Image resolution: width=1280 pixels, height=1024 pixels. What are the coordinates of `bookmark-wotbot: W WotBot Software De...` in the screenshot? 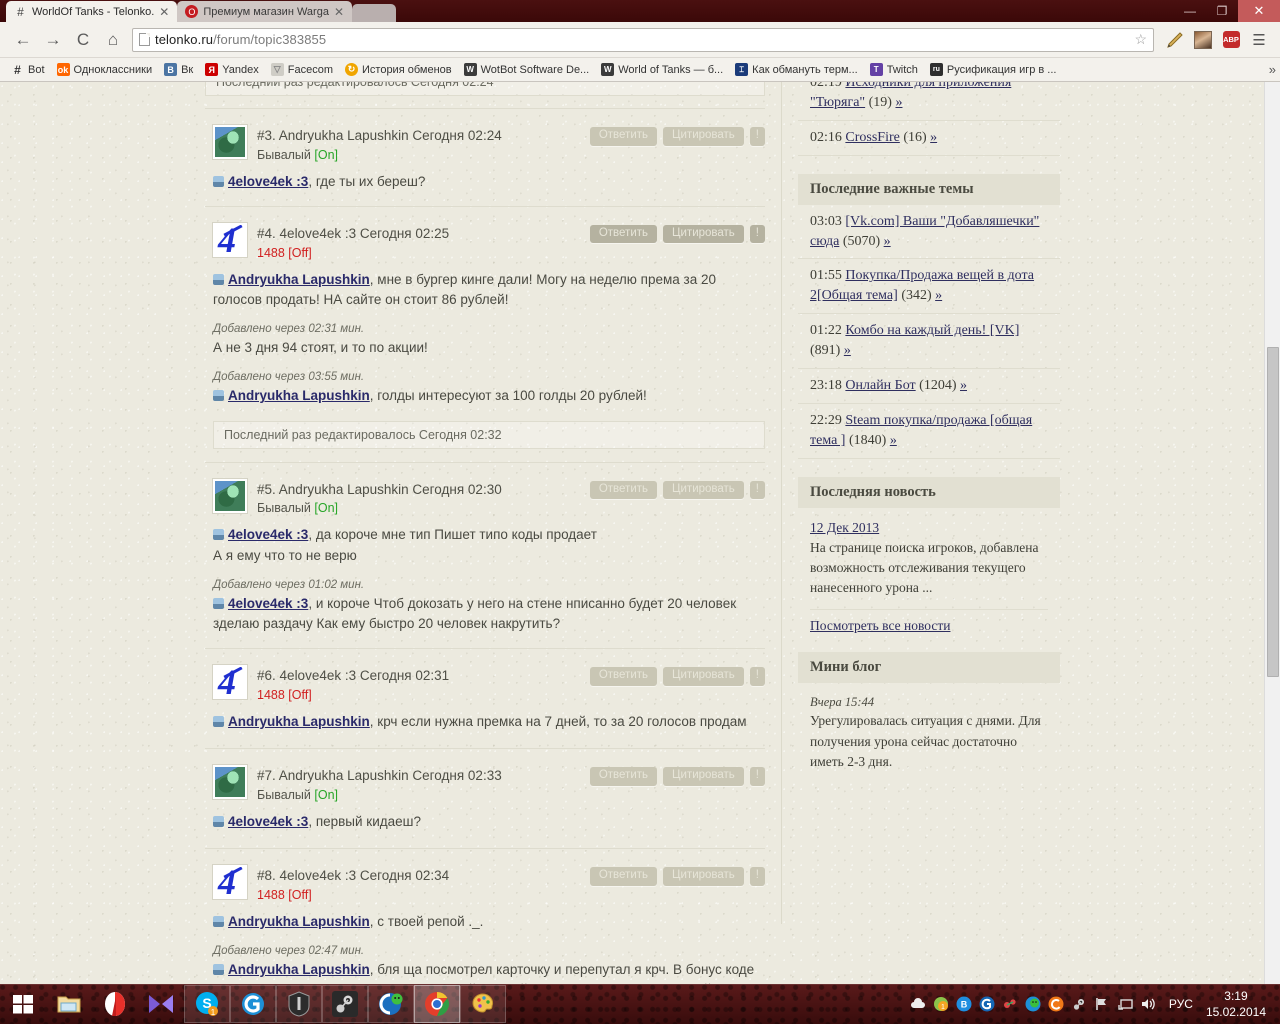 It's located at (527, 69).